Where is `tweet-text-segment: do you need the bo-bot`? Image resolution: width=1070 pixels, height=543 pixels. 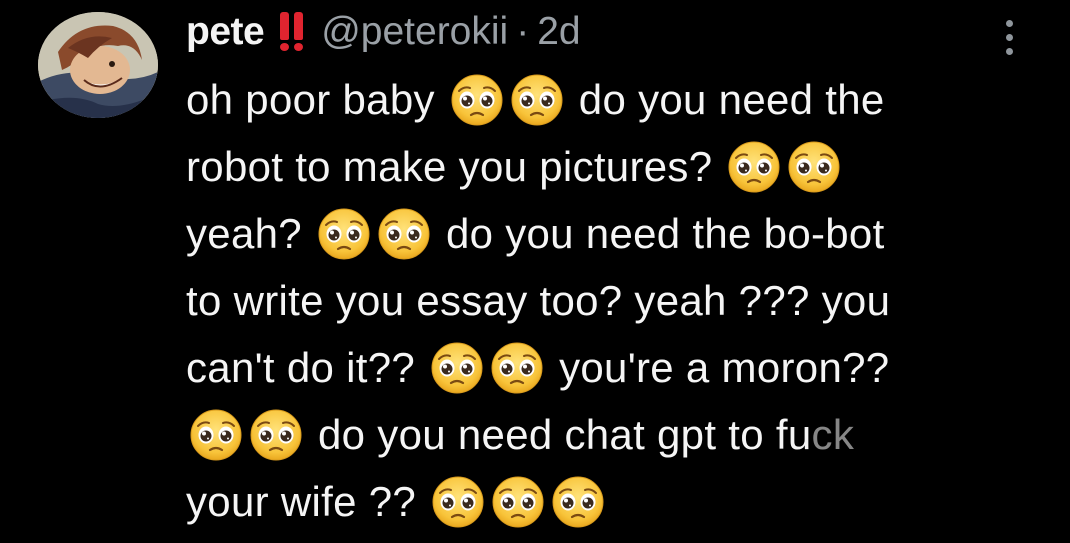 tweet-text-segment: do you need the bo-bot is located at coordinates (665, 233).